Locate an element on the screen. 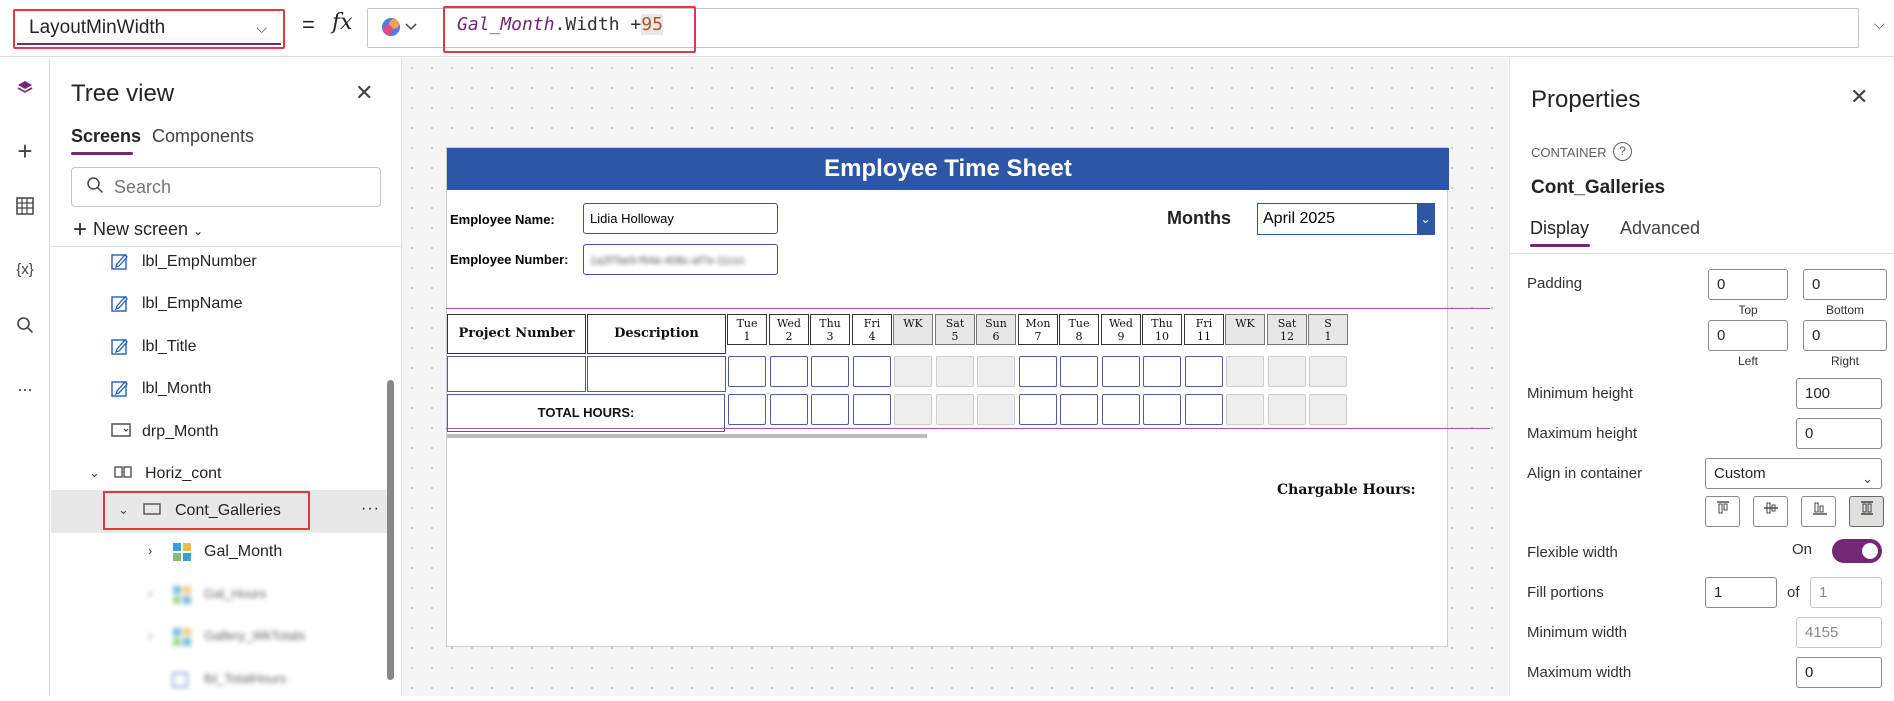 This screenshot has height=701, width=1894. tree-item-label: lbl_EmpNumber is located at coordinates (199, 261).